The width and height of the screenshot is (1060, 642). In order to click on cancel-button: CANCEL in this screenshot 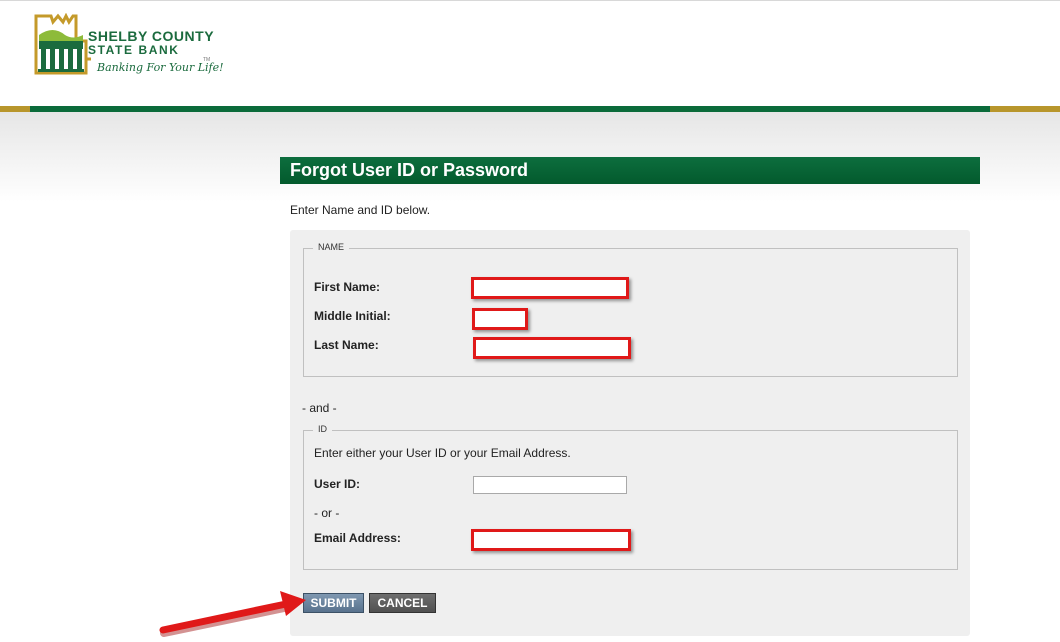, I will do `click(402, 603)`.